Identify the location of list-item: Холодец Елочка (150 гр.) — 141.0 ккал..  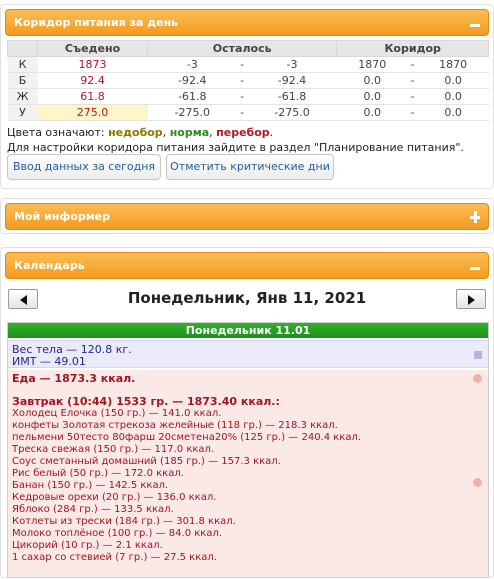
(117, 413).